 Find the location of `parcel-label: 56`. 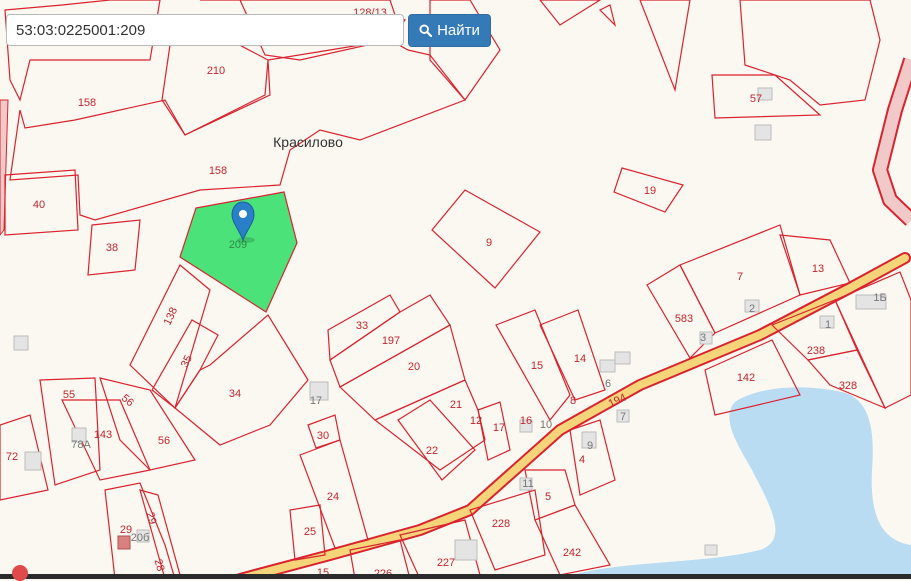

parcel-label: 56 is located at coordinates (164, 441).